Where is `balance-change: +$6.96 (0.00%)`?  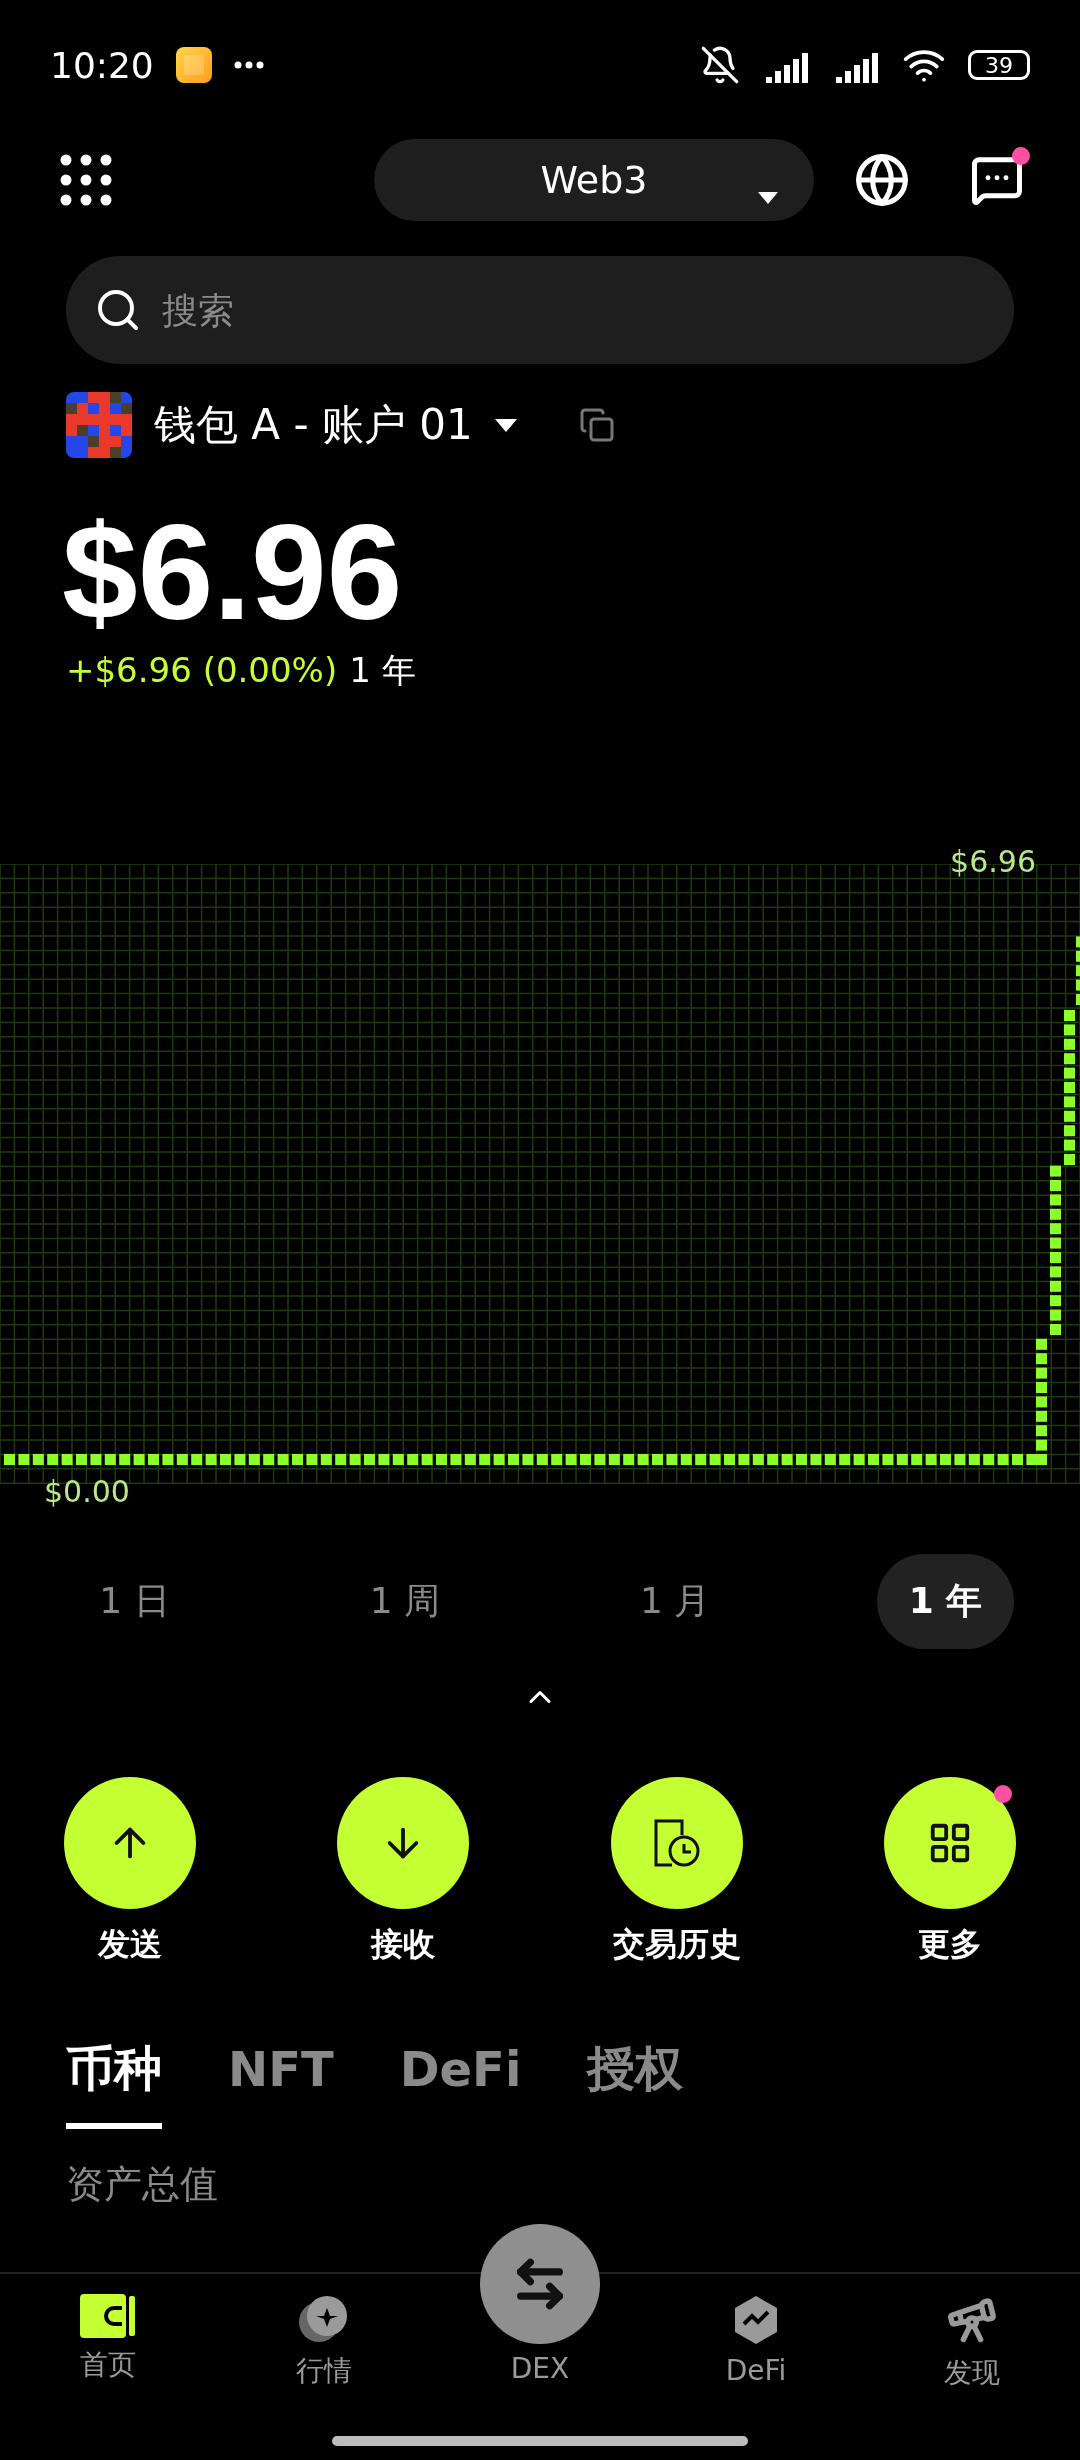 balance-change: +$6.96 (0.00%) is located at coordinates (202, 669).